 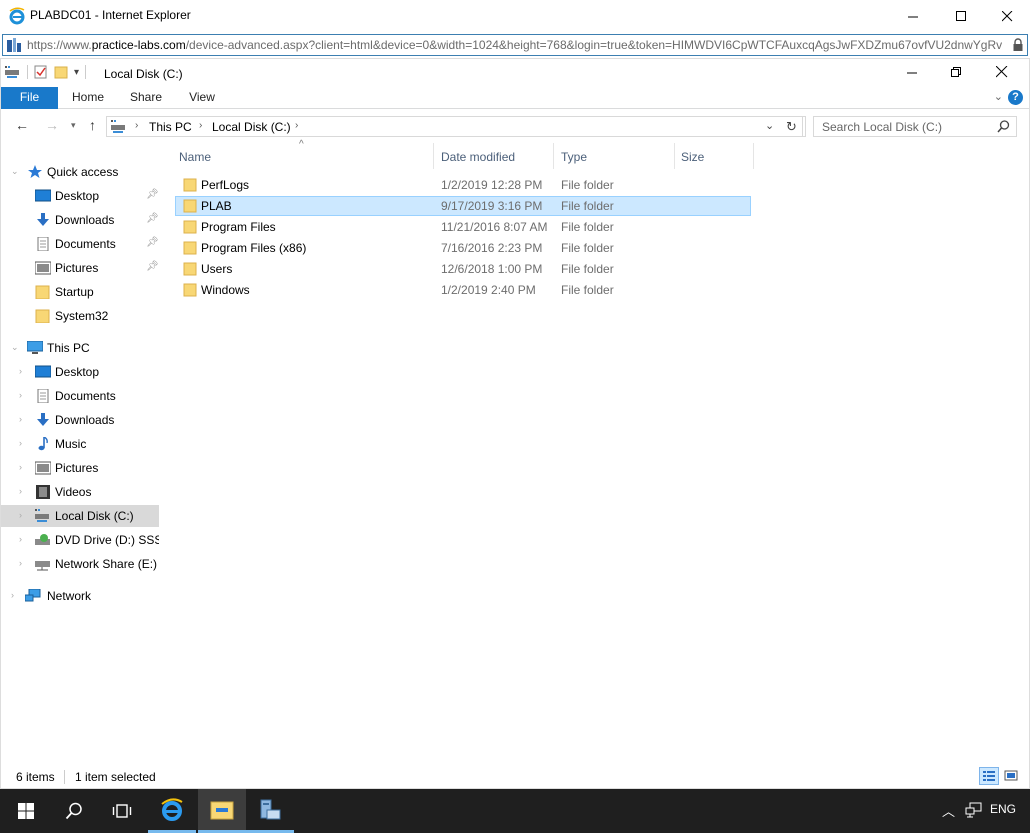 I want to click on minimize-button, so click(x=913, y=16).